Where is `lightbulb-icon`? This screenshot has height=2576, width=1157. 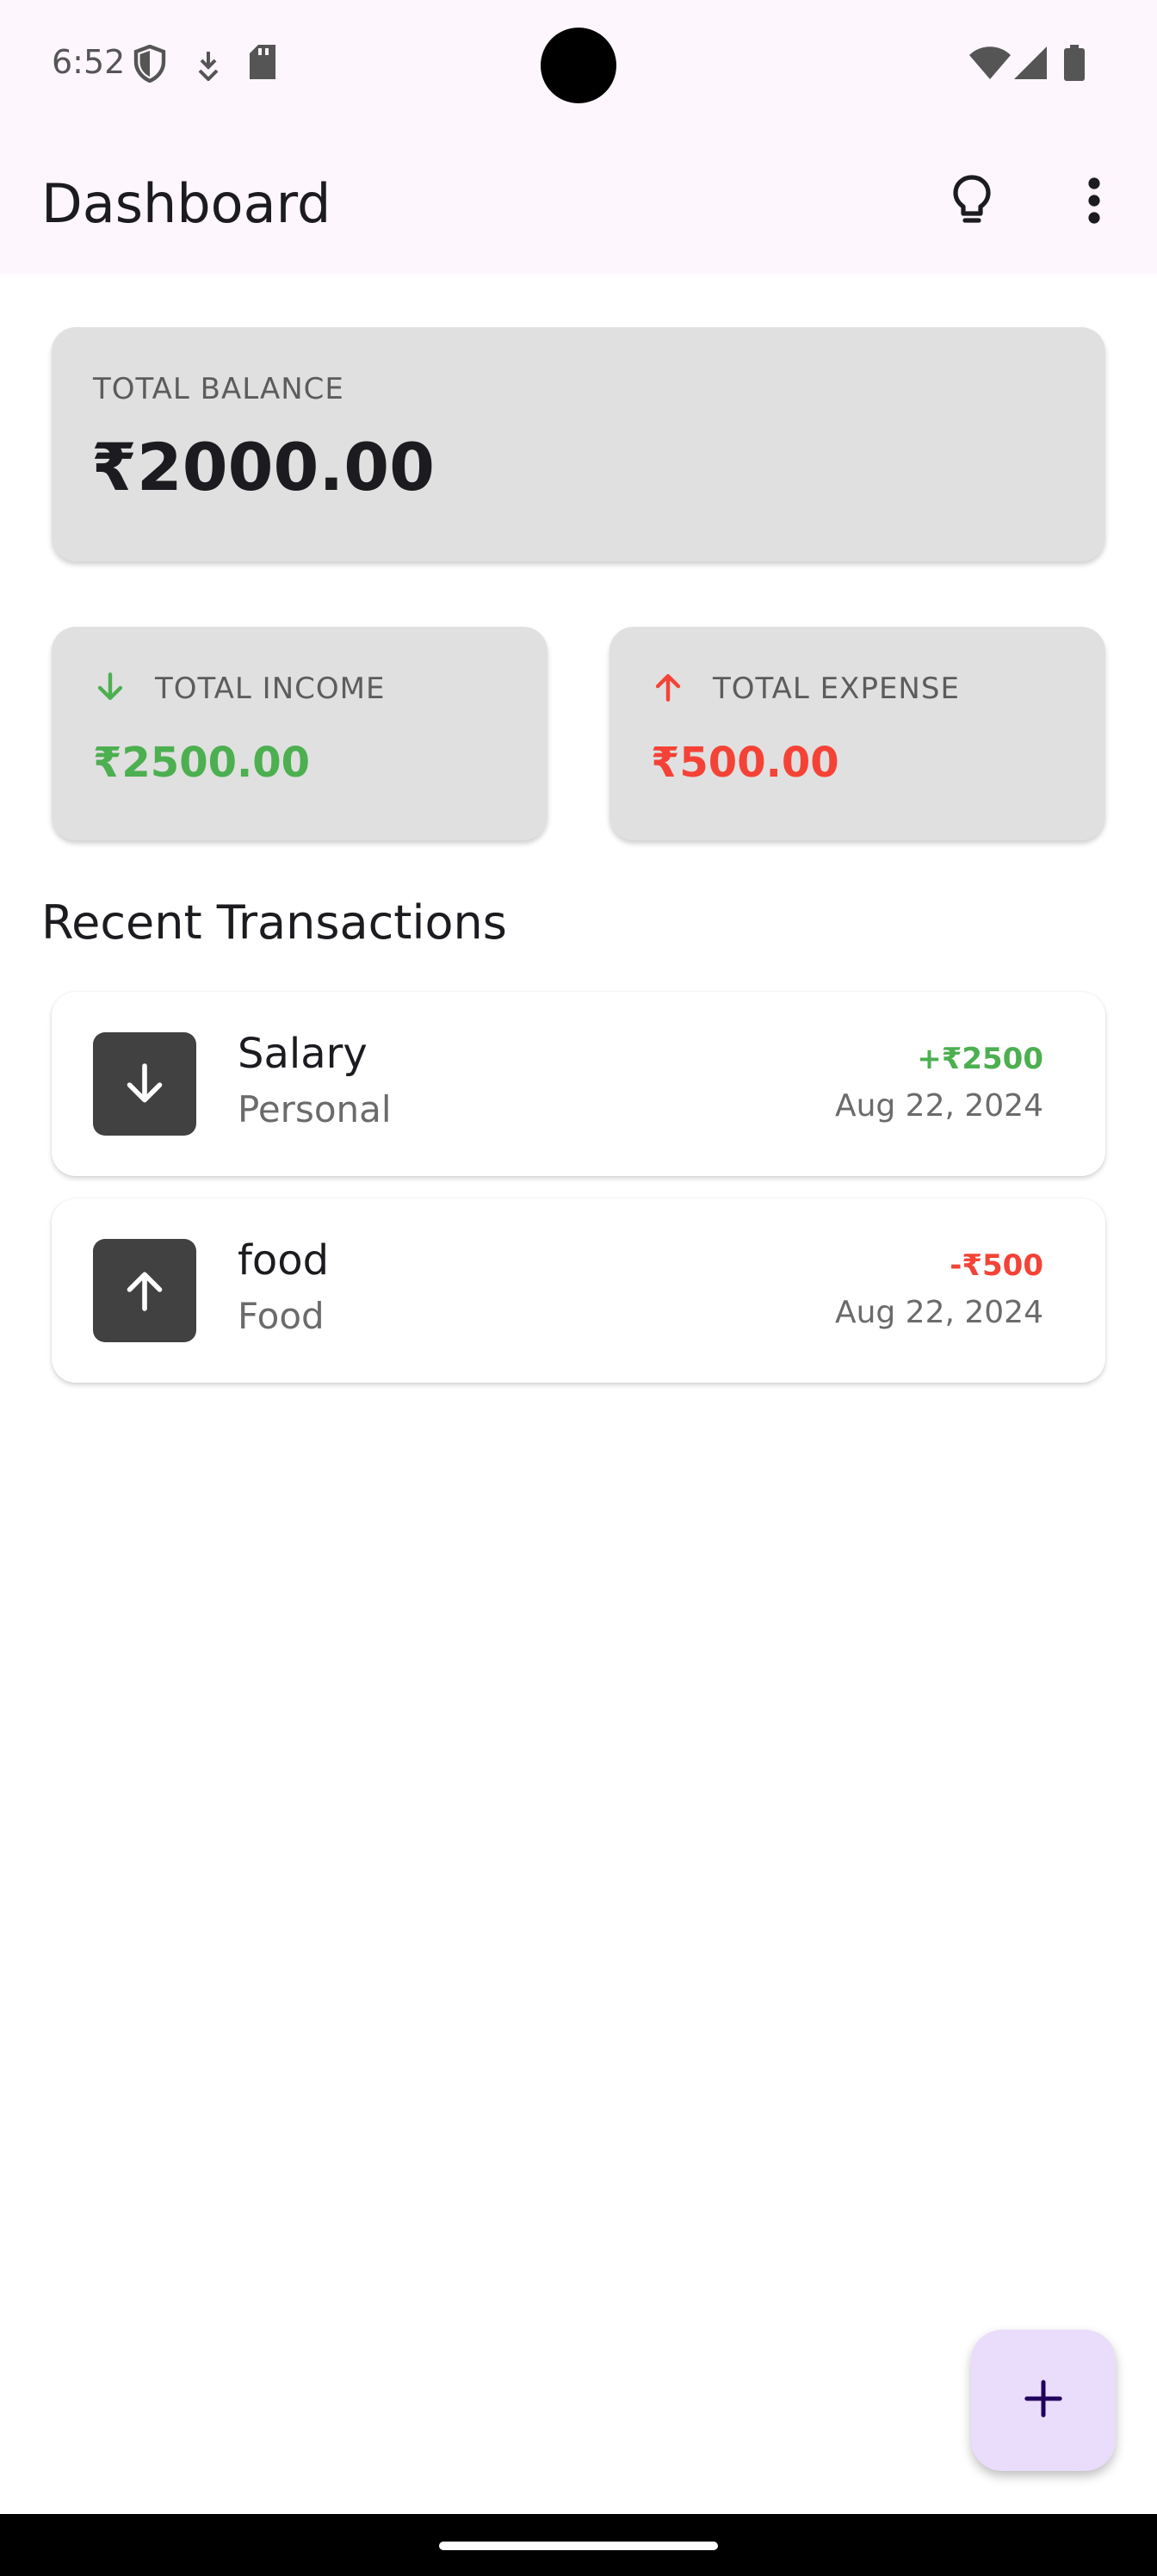 lightbulb-icon is located at coordinates (972, 202).